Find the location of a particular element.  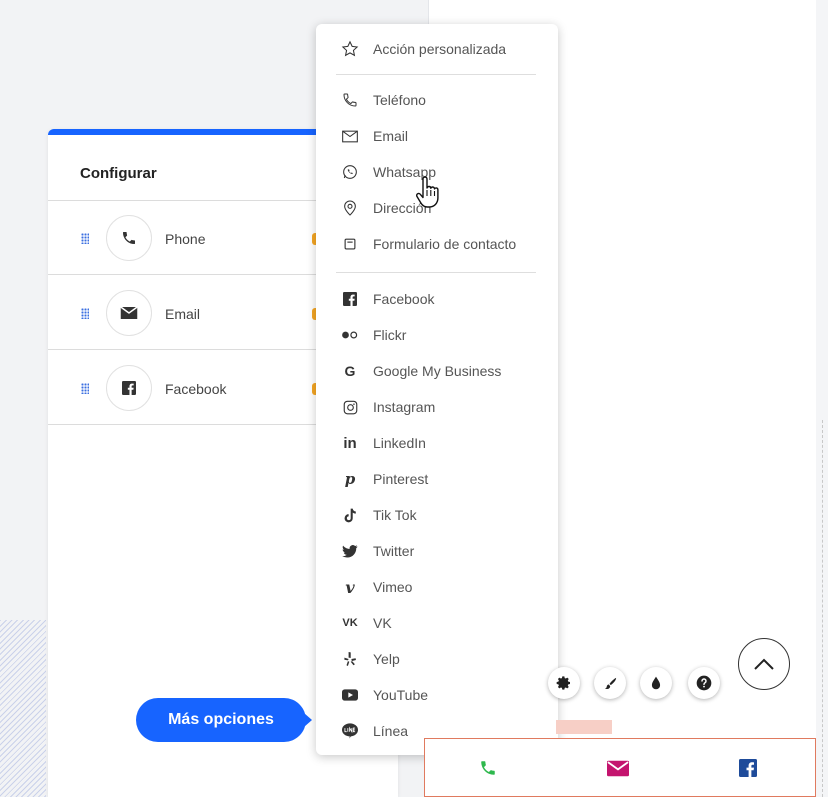

linkedin-icon: in is located at coordinates (350, 443).